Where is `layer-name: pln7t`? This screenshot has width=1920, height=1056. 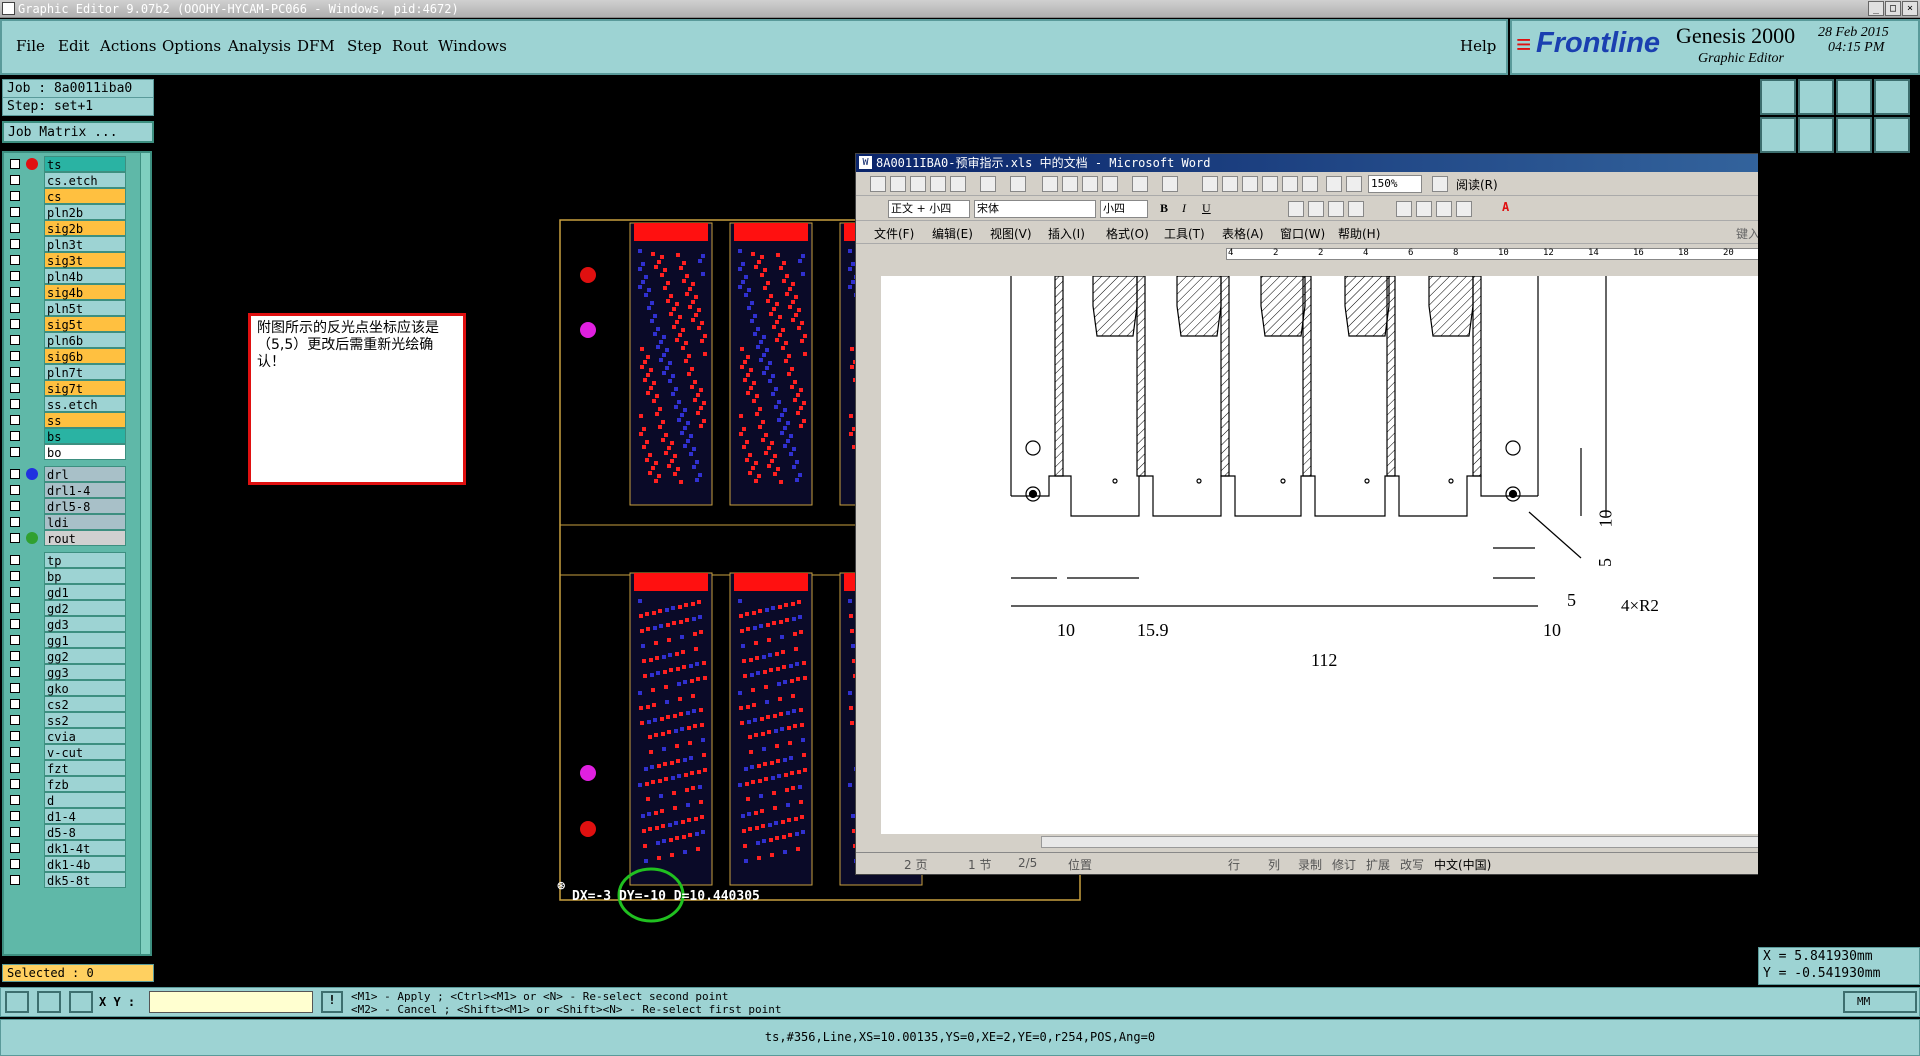 layer-name: pln7t is located at coordinates (85, 372).